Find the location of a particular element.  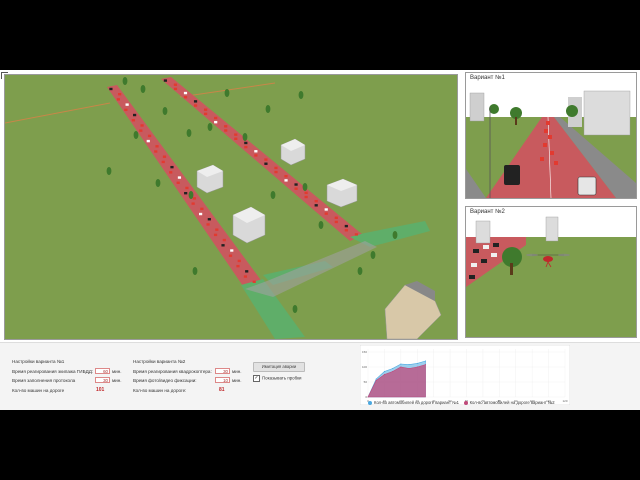

y-tick-label: 50 is located at coordinates (366, 382).